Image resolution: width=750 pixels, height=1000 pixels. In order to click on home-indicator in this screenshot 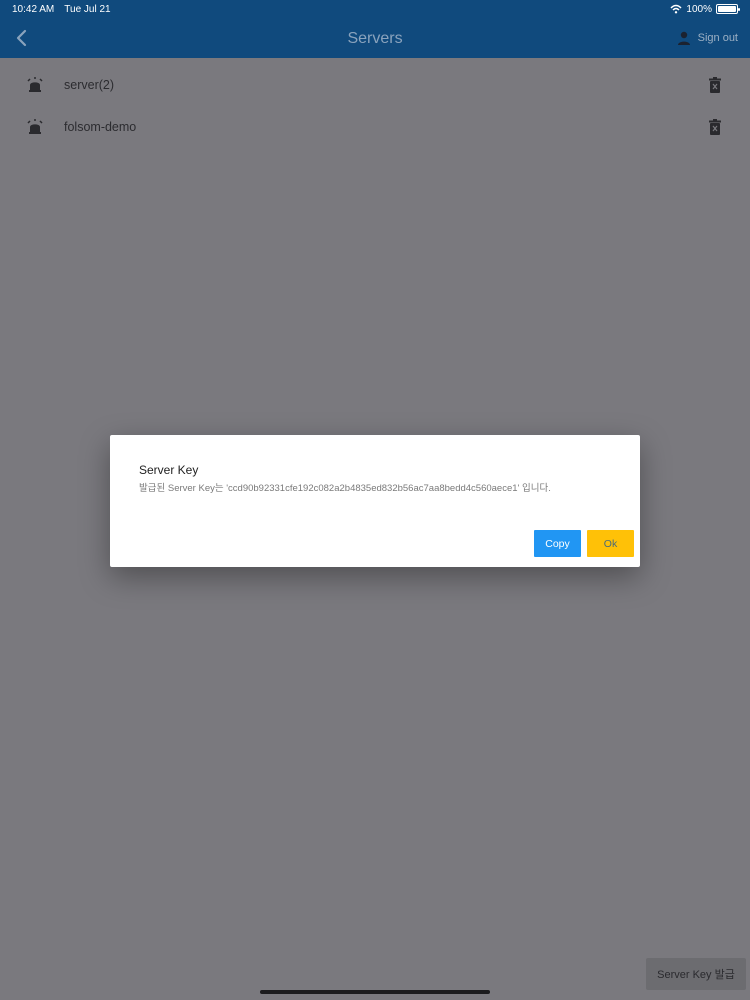, I will do `click(375, 992)`.